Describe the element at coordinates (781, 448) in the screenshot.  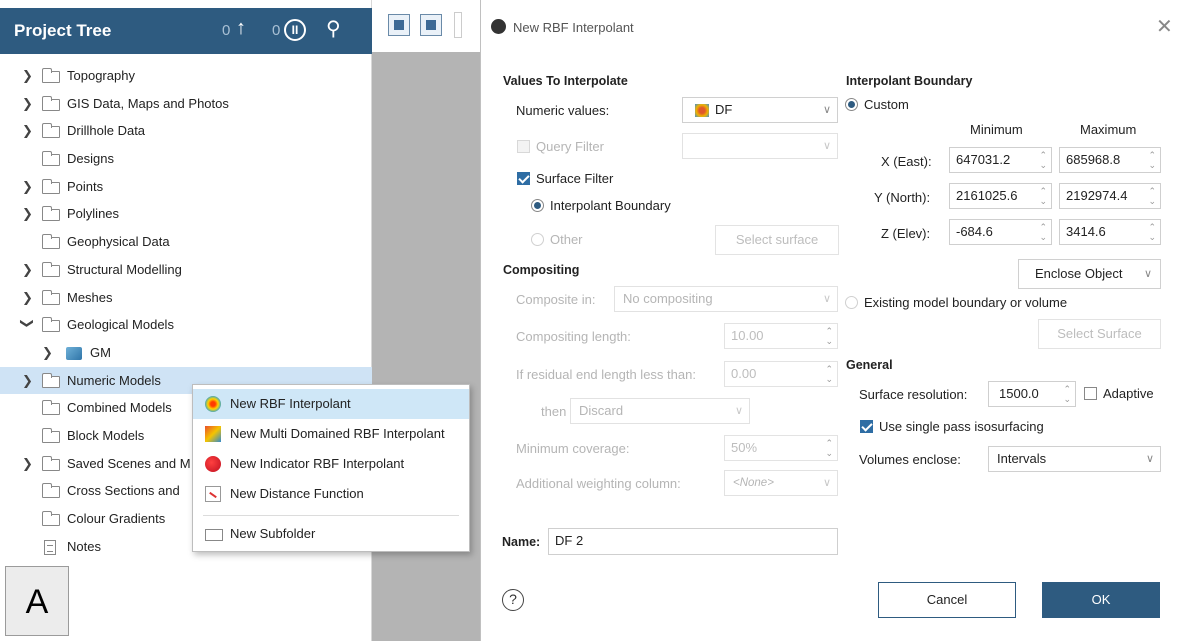
I see `min-coverage-field: 50% ⌃ ⌄` at that location.